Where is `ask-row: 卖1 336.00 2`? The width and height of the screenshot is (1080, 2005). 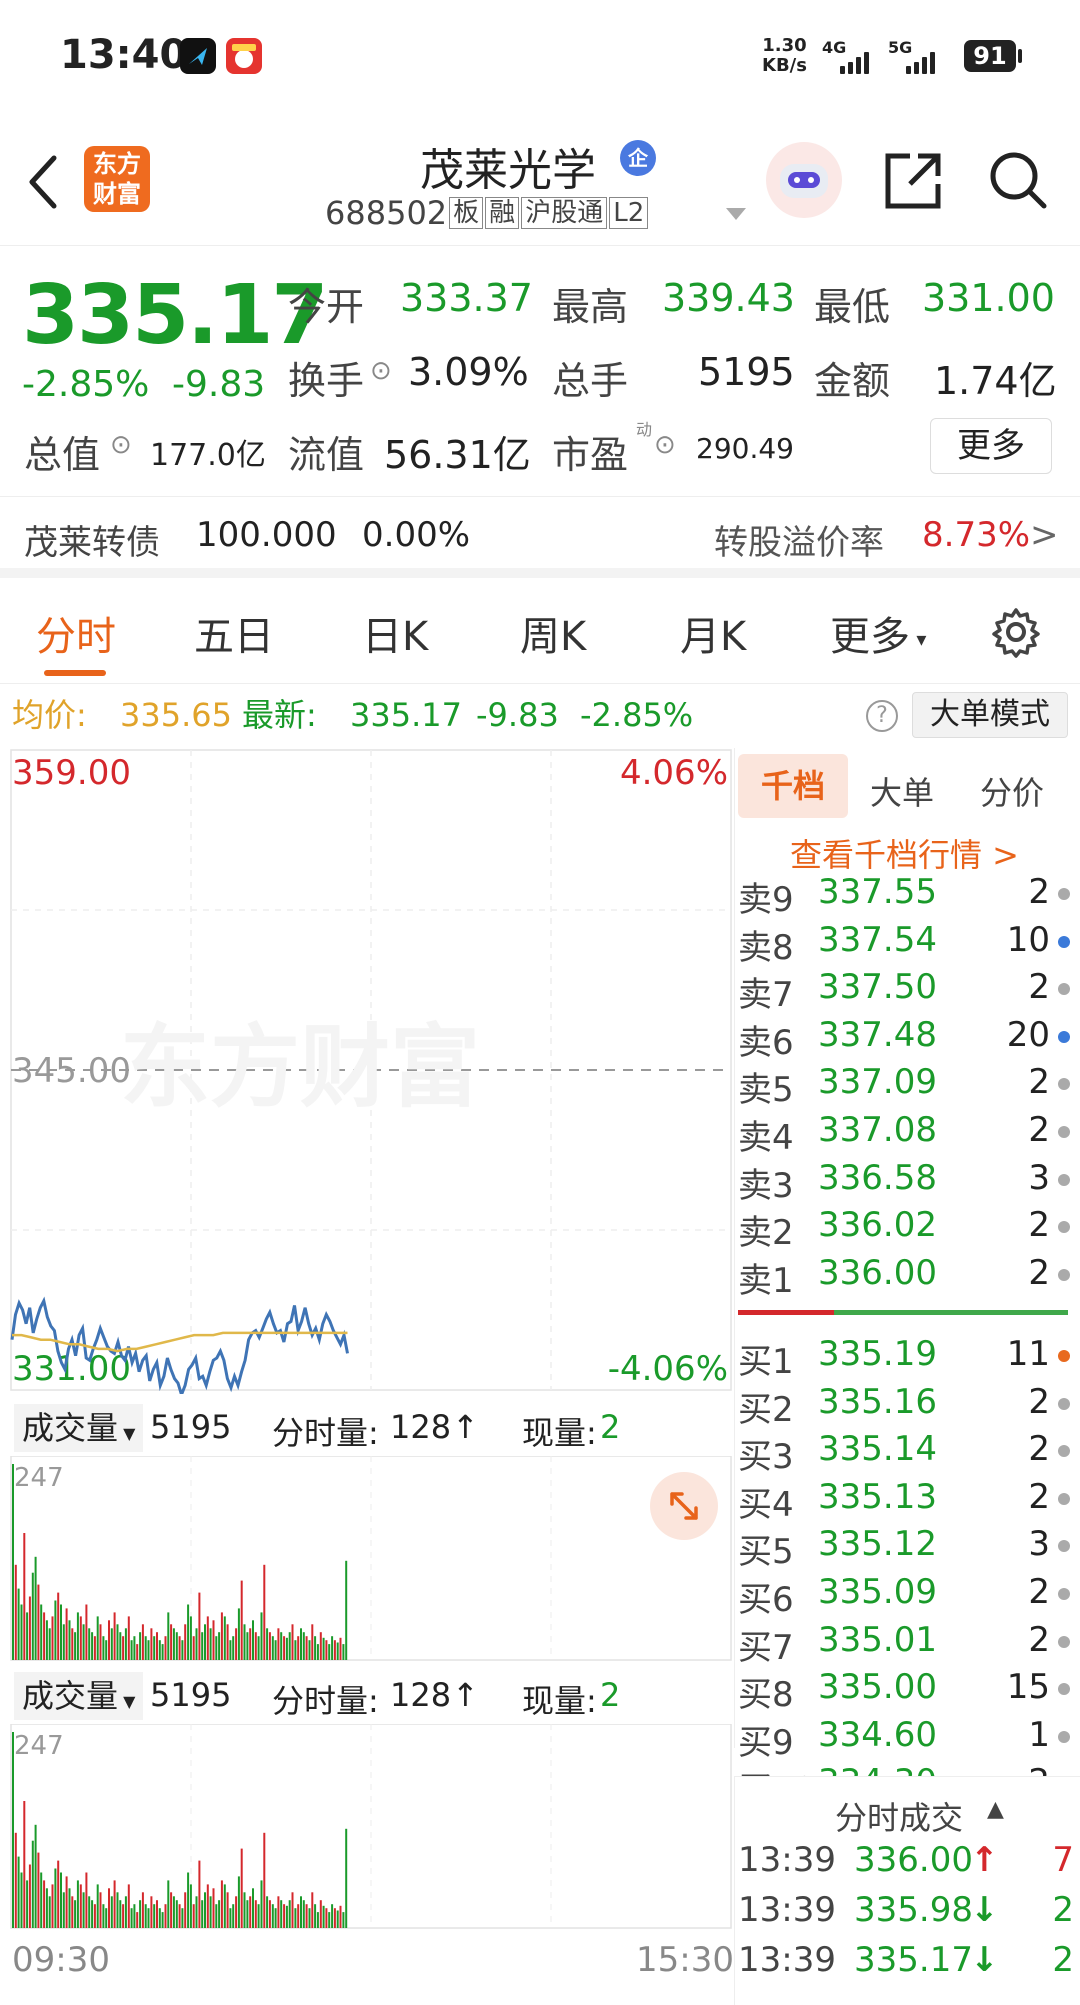 ask-row: 卖1 336.00 2 is located at coordinates (905, 1277).